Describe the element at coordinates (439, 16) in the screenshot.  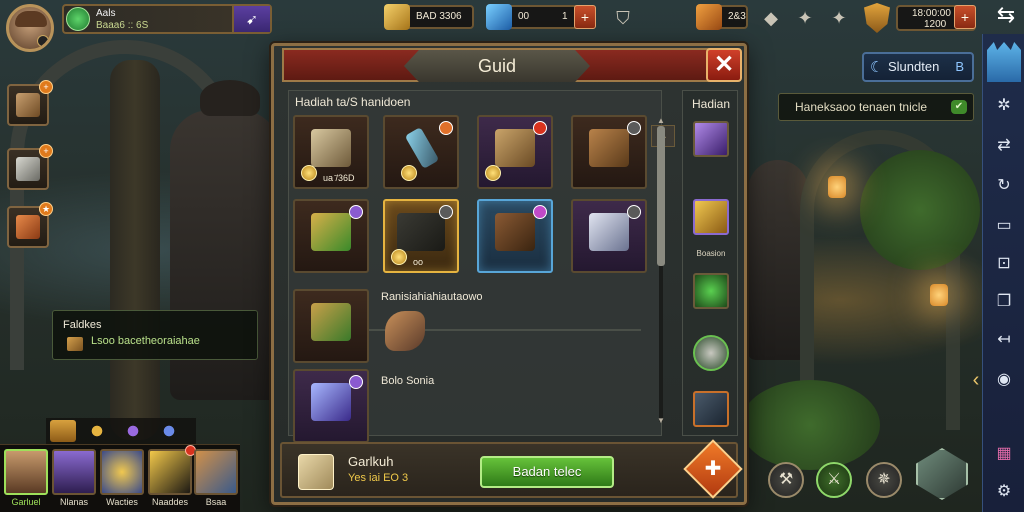
I see `gold-amount: BAD 3306` at that location.